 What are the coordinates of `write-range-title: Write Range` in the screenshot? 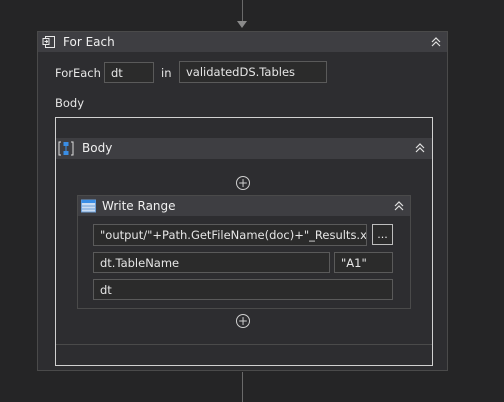 It's located at (139, 206).